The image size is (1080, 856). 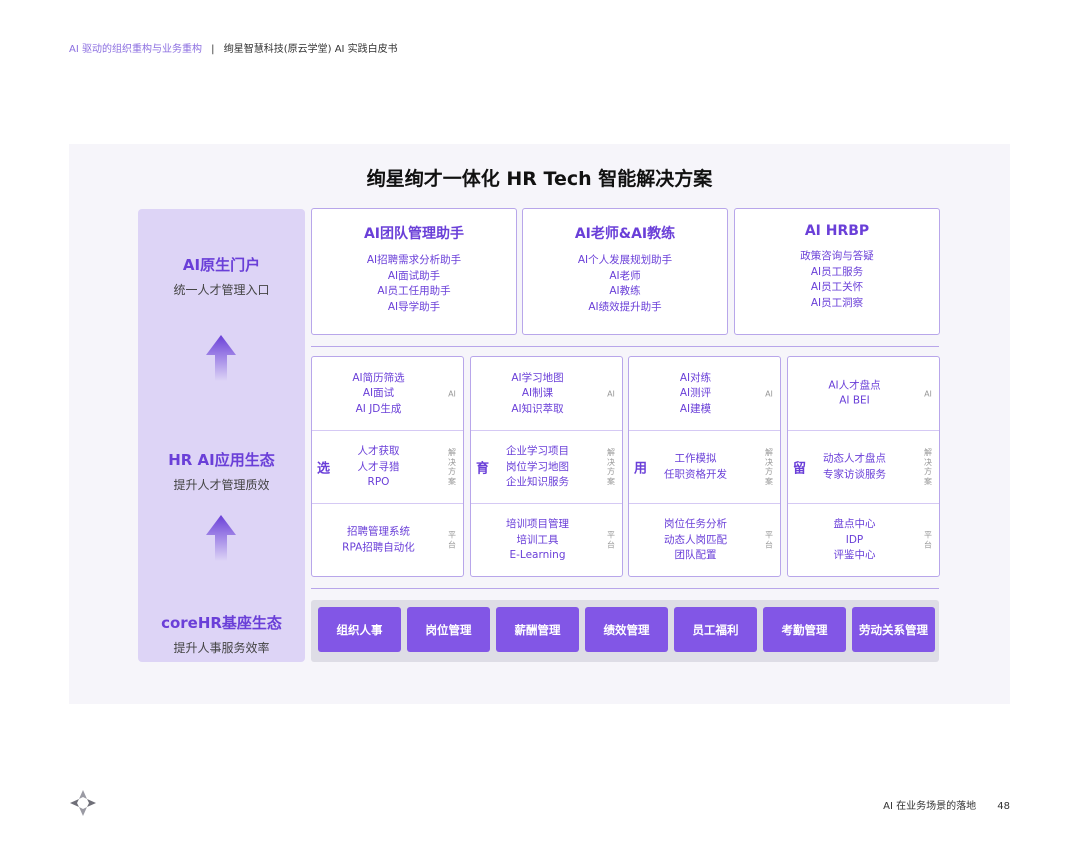 I want to click on arrow-up-icon, so click(x=221, y=358).